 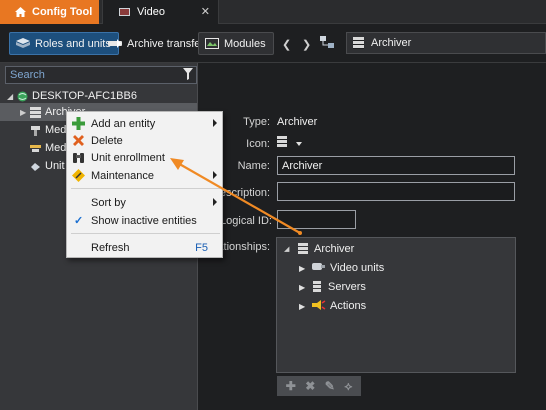 I want to click on modules-label: Modules, so click(x=245, y=43).